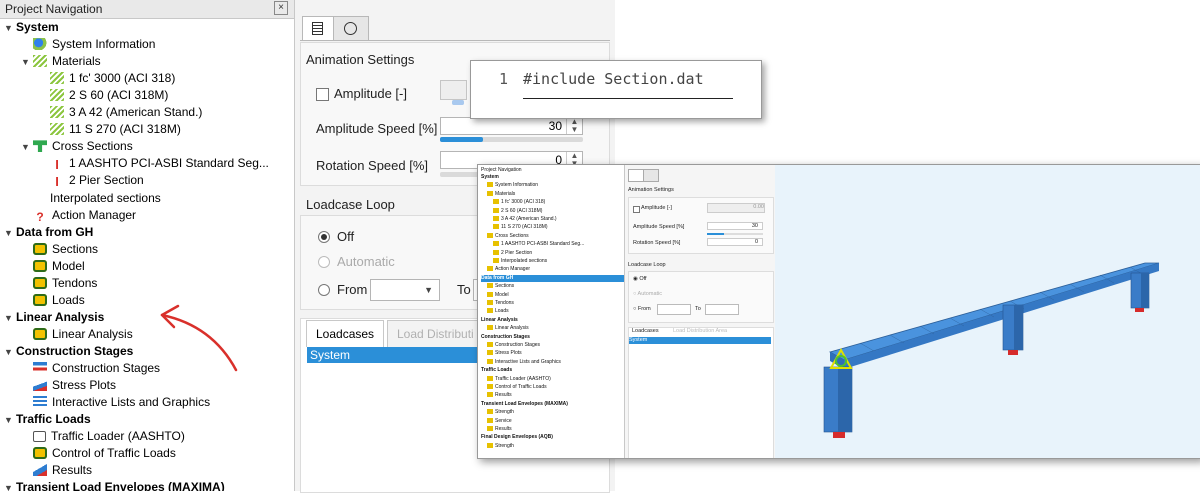  I want to click on nav-item: ▼ Materials, so click(61, 61).